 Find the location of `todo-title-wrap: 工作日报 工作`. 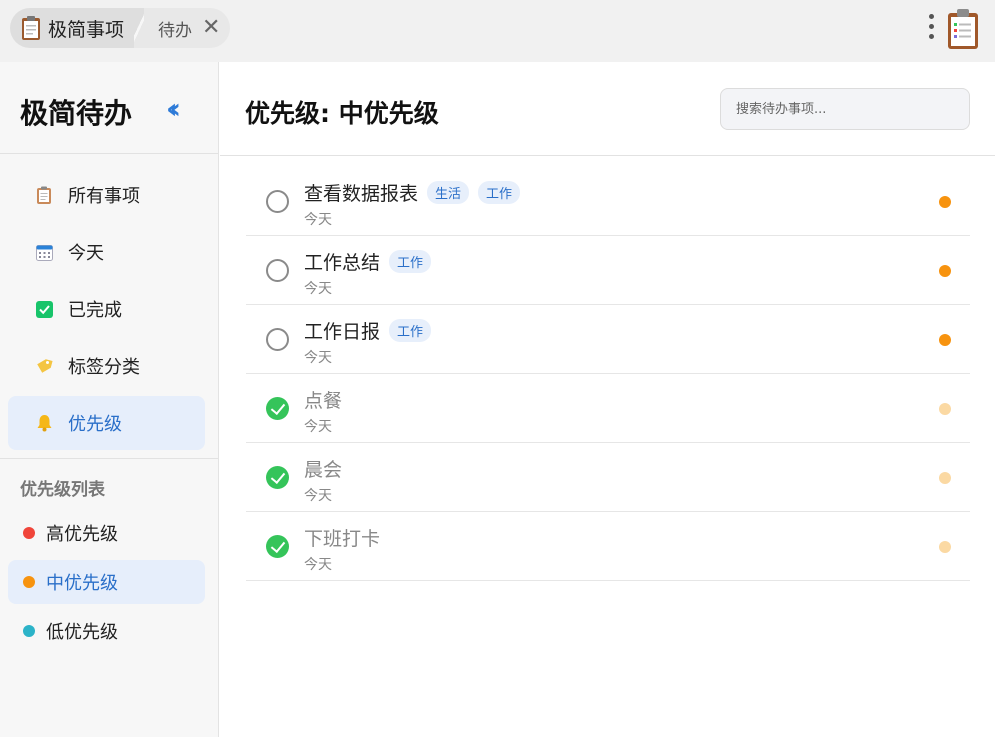

todo-title-wrap: 工作日报 工作 is located at coordinates (368, 330).